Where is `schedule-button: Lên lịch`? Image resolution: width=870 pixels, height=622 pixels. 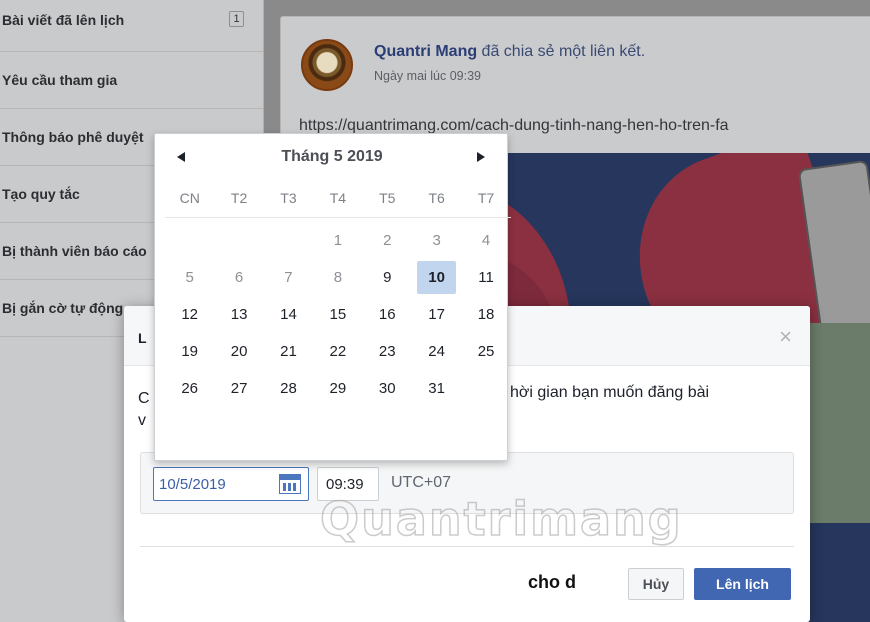
schedule-button: Lên lịch is located at coordinates (742, 584).